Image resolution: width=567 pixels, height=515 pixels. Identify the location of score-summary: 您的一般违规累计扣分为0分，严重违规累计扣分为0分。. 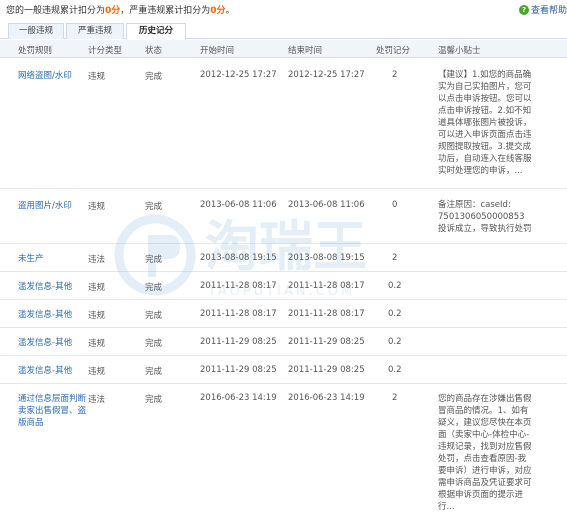
(120, 9).